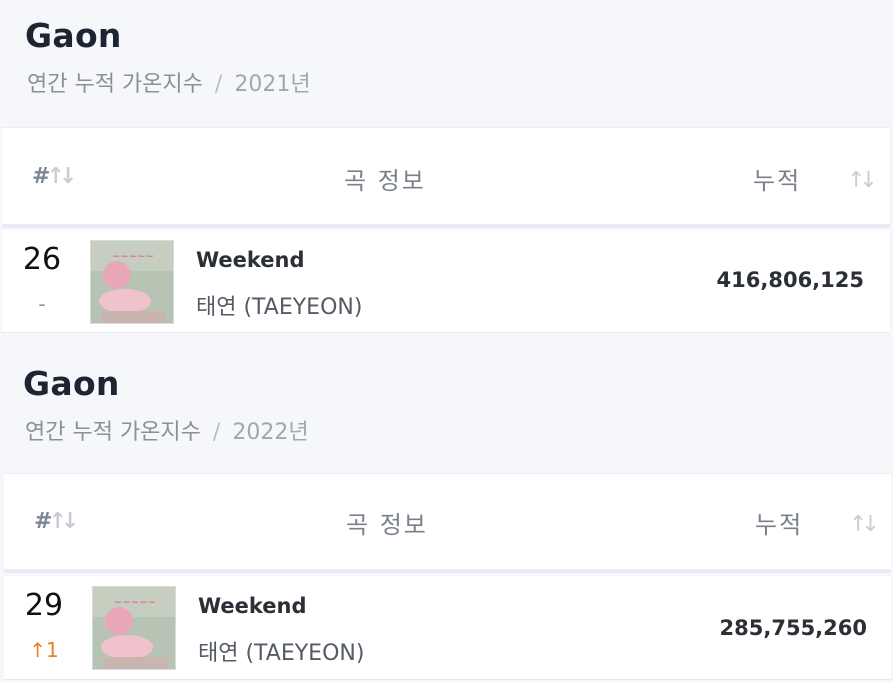  Describe the element at coordinates (272, 84) in the screenshot. I see `subtitle-year: 2021년` at that location.